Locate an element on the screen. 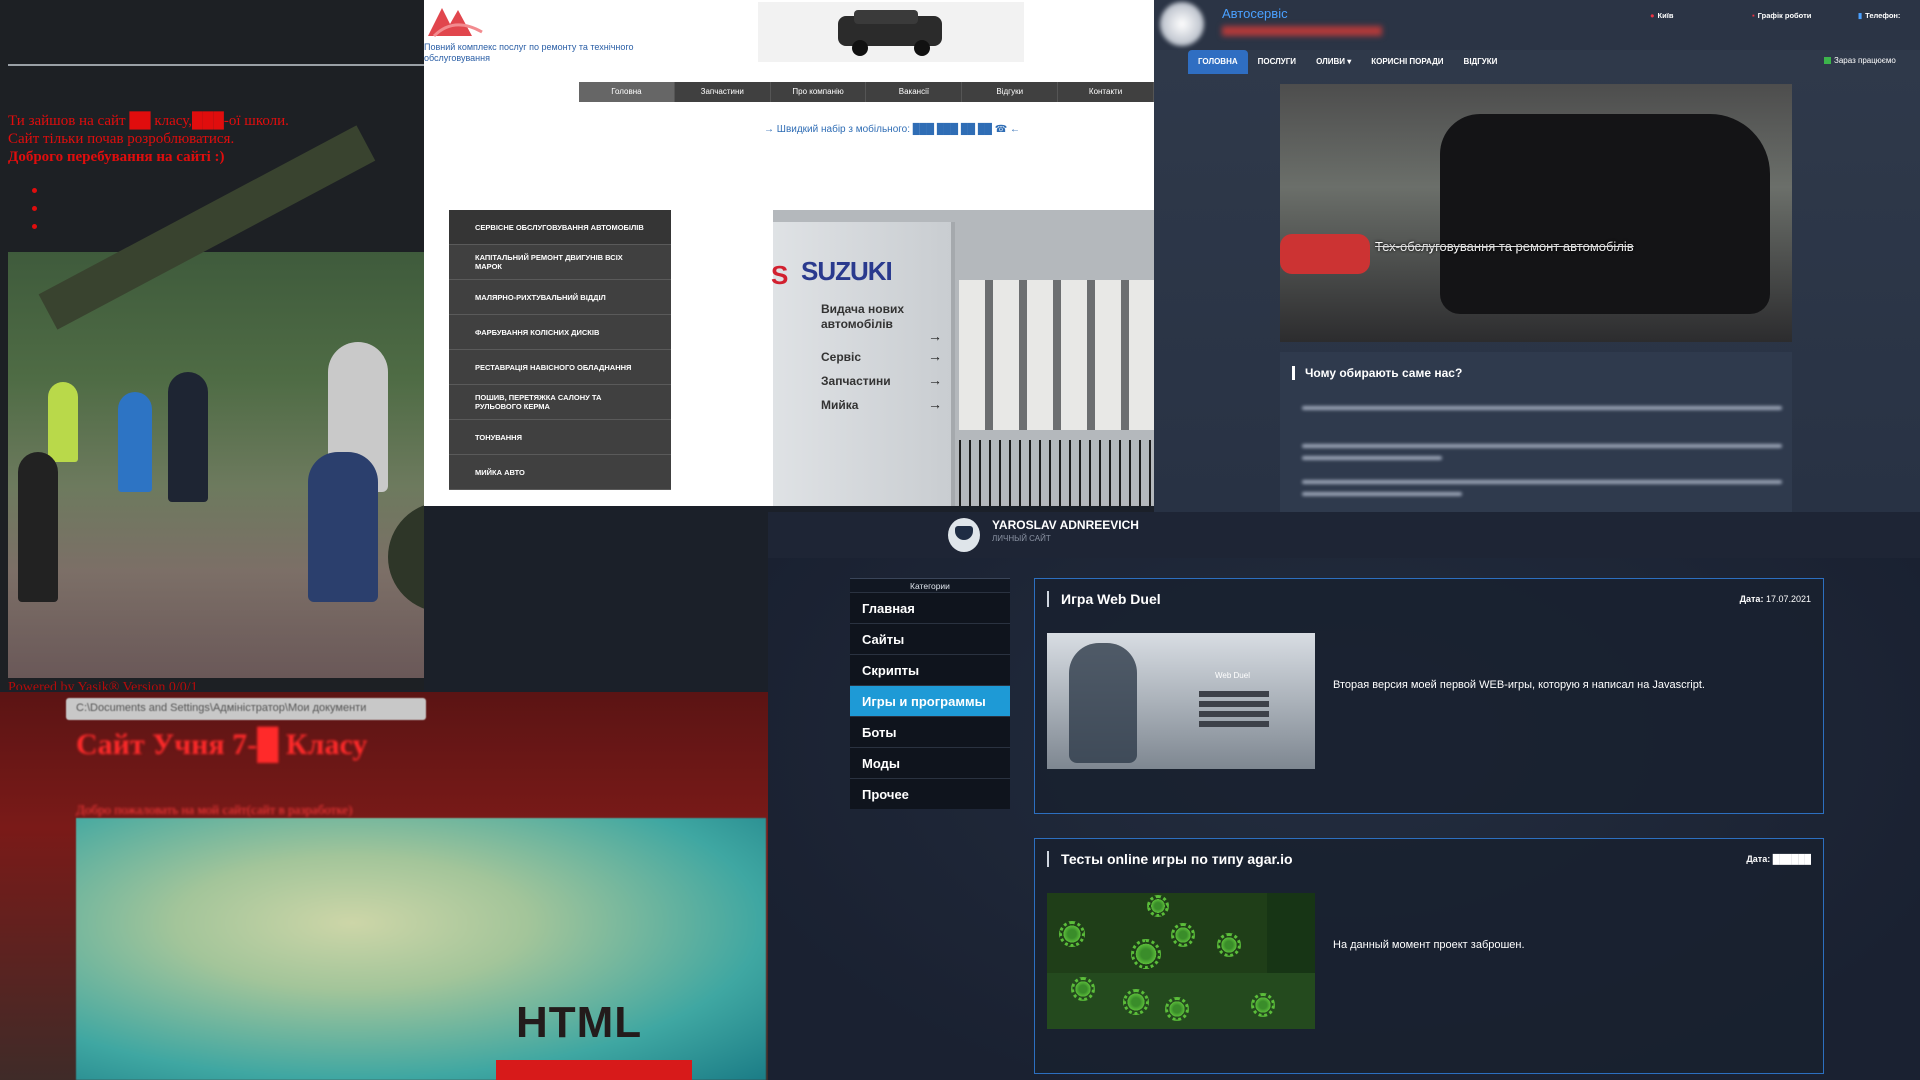  sign-item: Мийка is located at coordinates (840, 405).